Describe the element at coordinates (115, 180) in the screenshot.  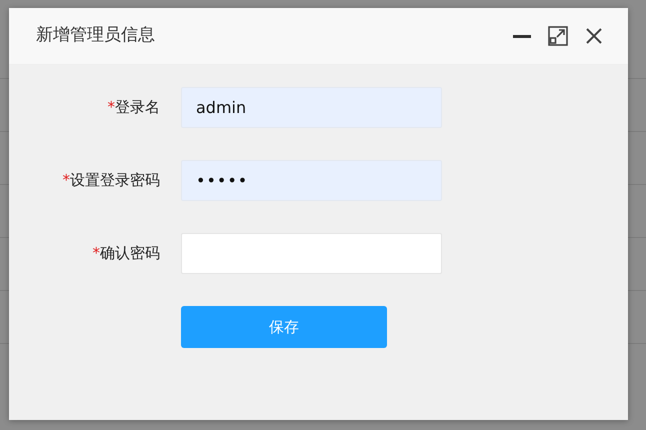
I see `field-label: 设置登录密码` at that location.